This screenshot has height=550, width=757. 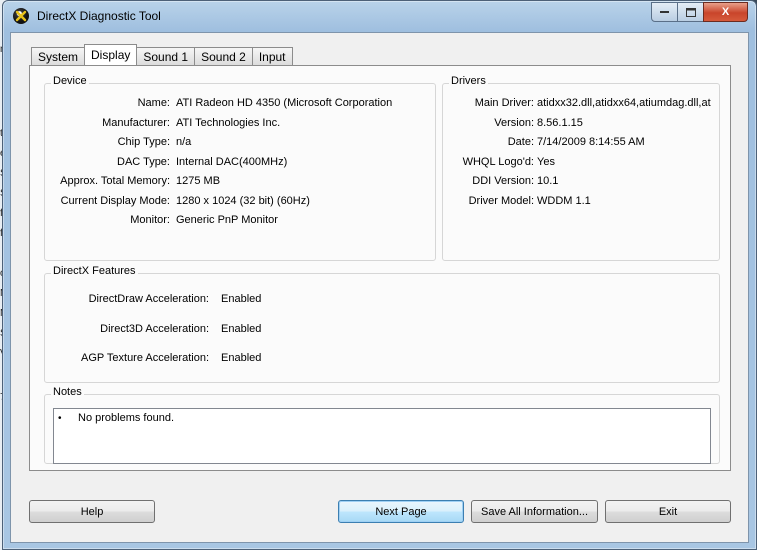 What do you see at coordinates (379, 17) in the screenshot?
I see `title-bar: DirectX Diagnostic Tool X` at bounding box center [379, 17].